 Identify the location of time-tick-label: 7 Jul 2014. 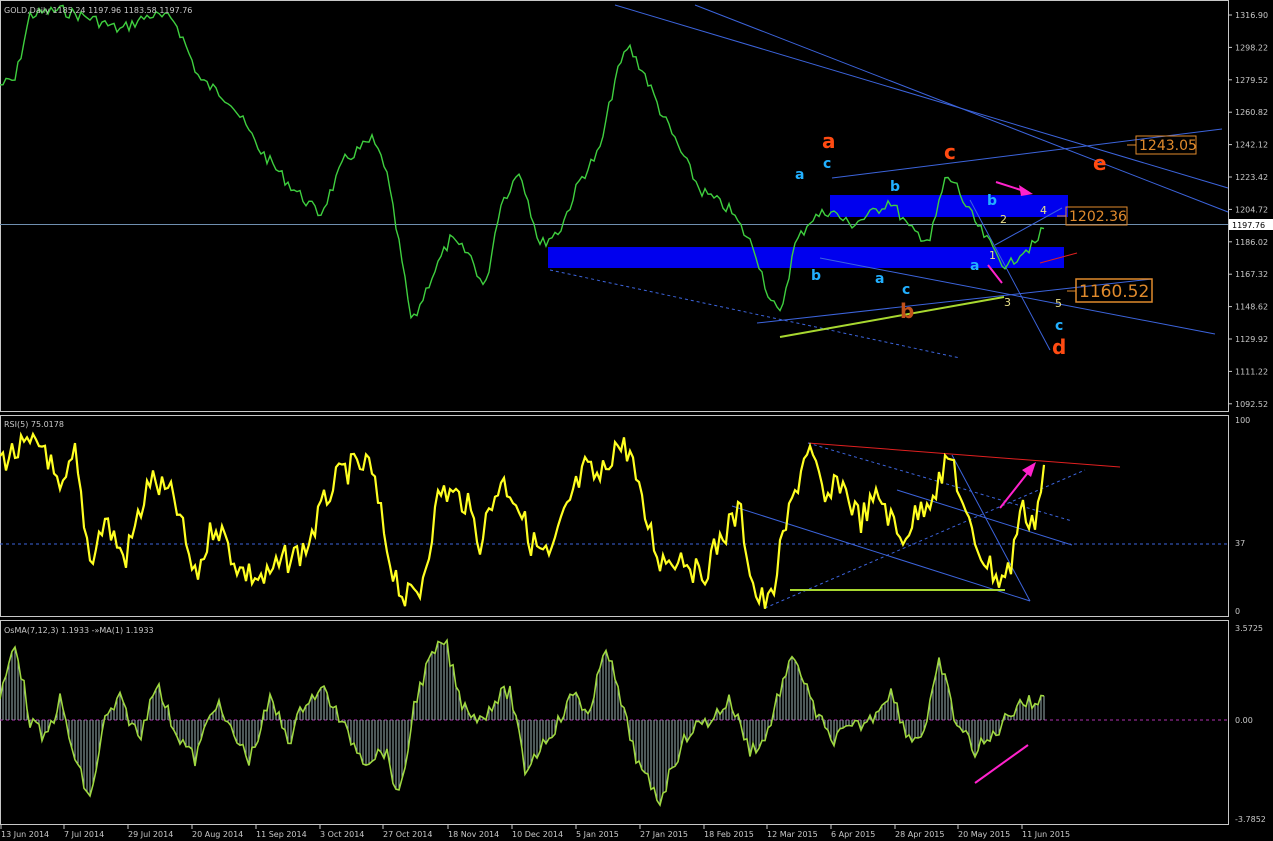
(84, 834).